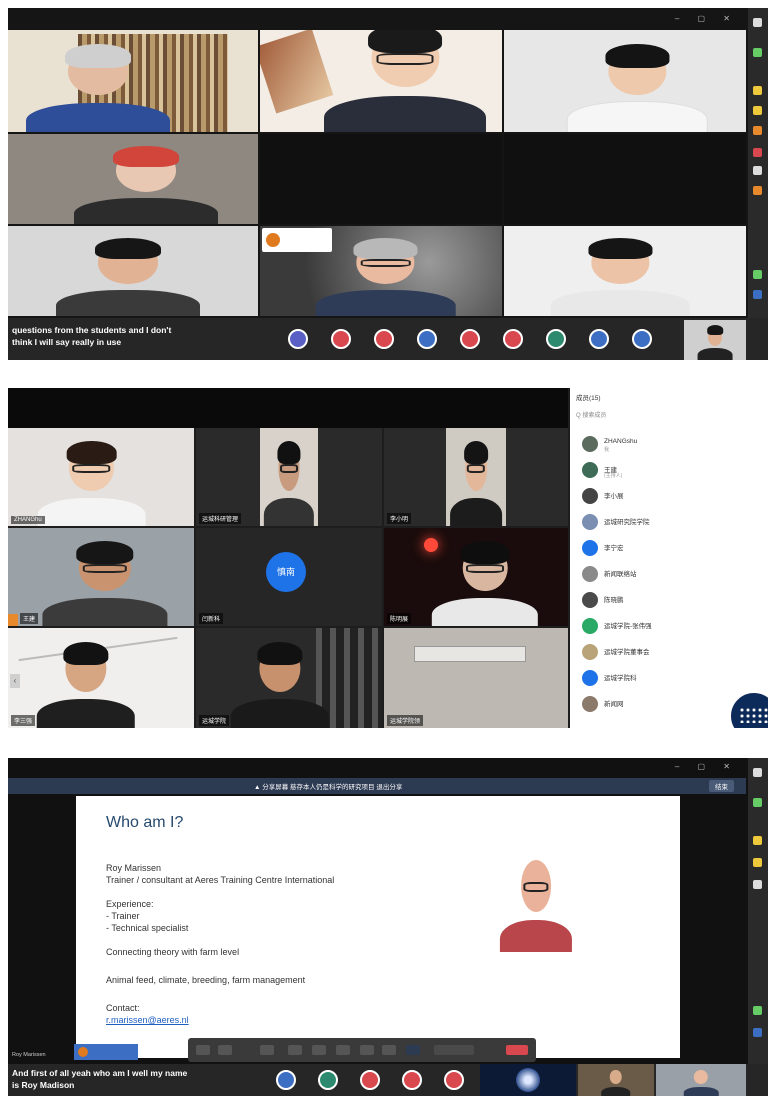 The height and width of the screenshot is (1097, 769). What do you see at coordinates (413, 1050) in the screenshot?
I see `screen-share-active-button` at bounding box center [413, 1050].